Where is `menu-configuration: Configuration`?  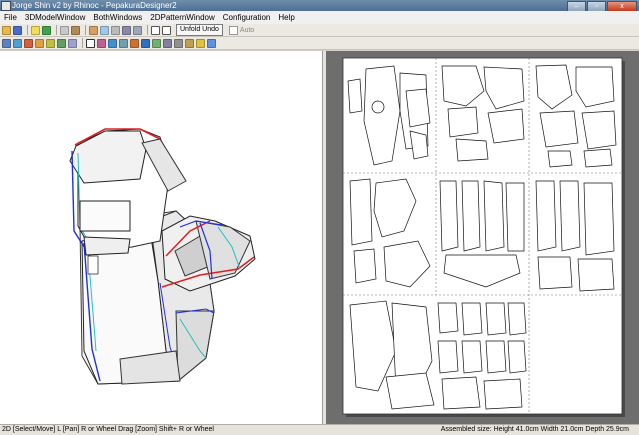 menu-configuration: Configuration is located at coordinates (247, 17).